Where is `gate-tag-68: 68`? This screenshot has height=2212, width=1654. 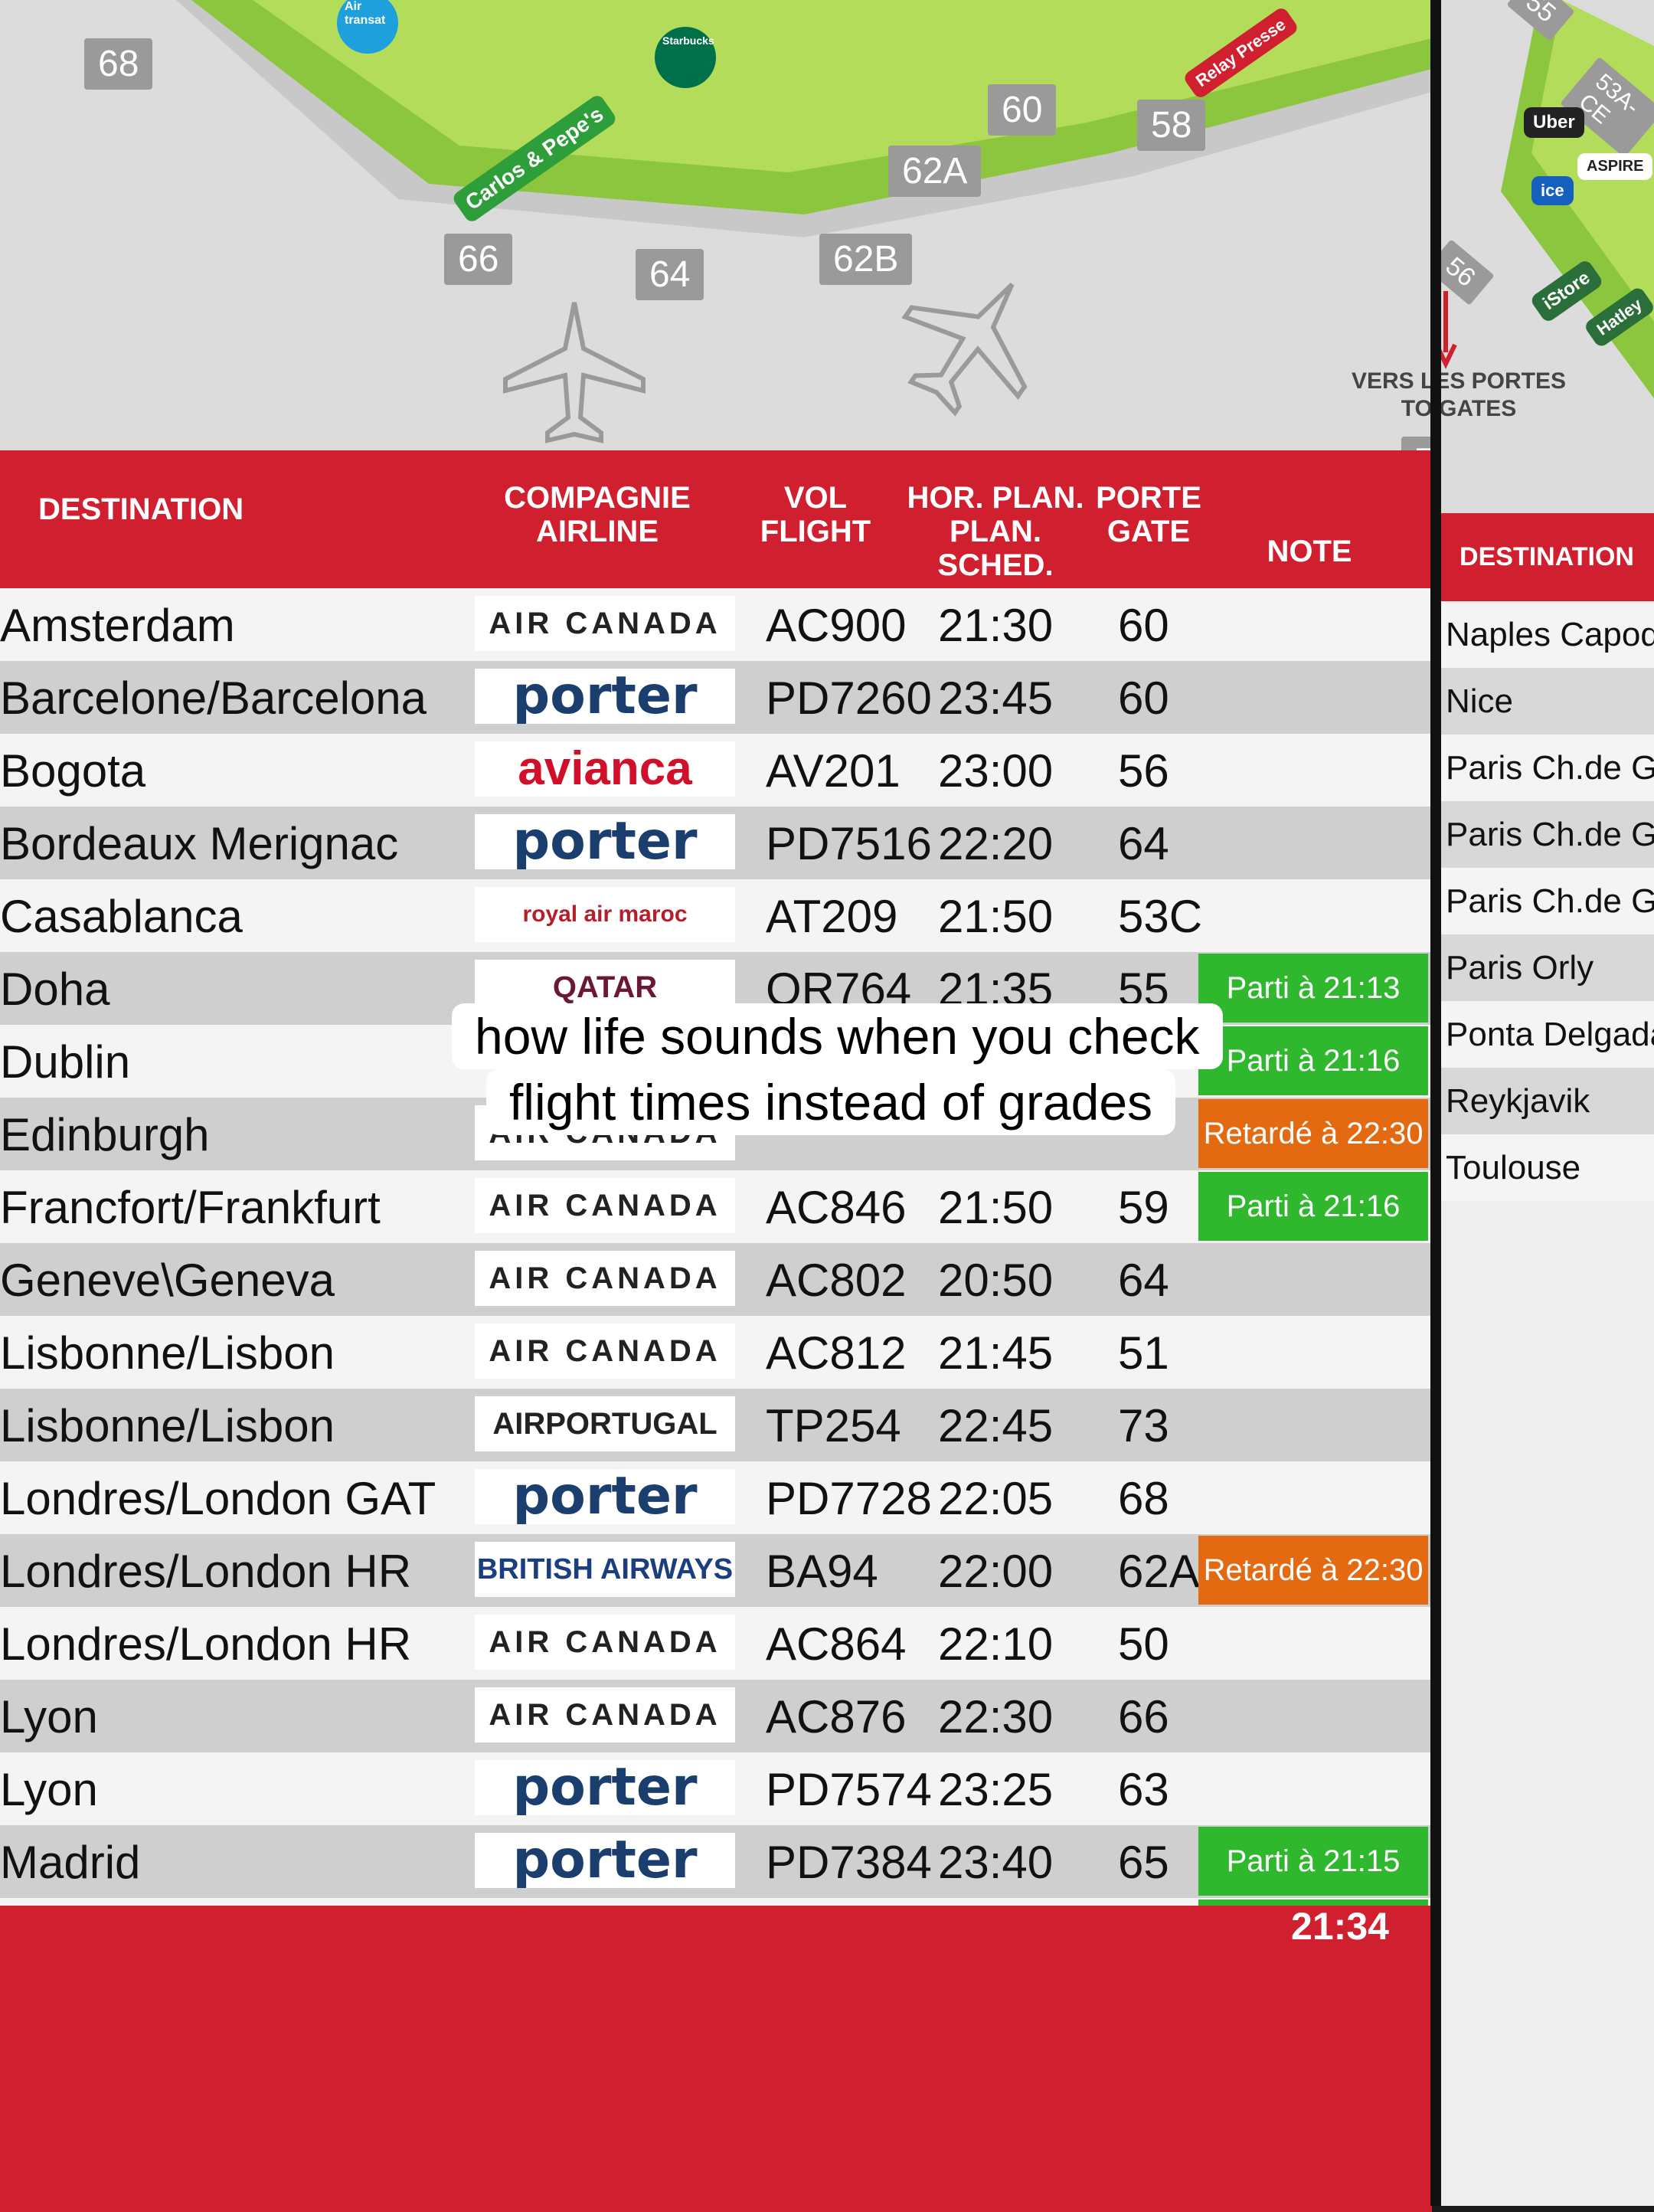
gate-tag-68: 68 is located at coordinates (118, 64).